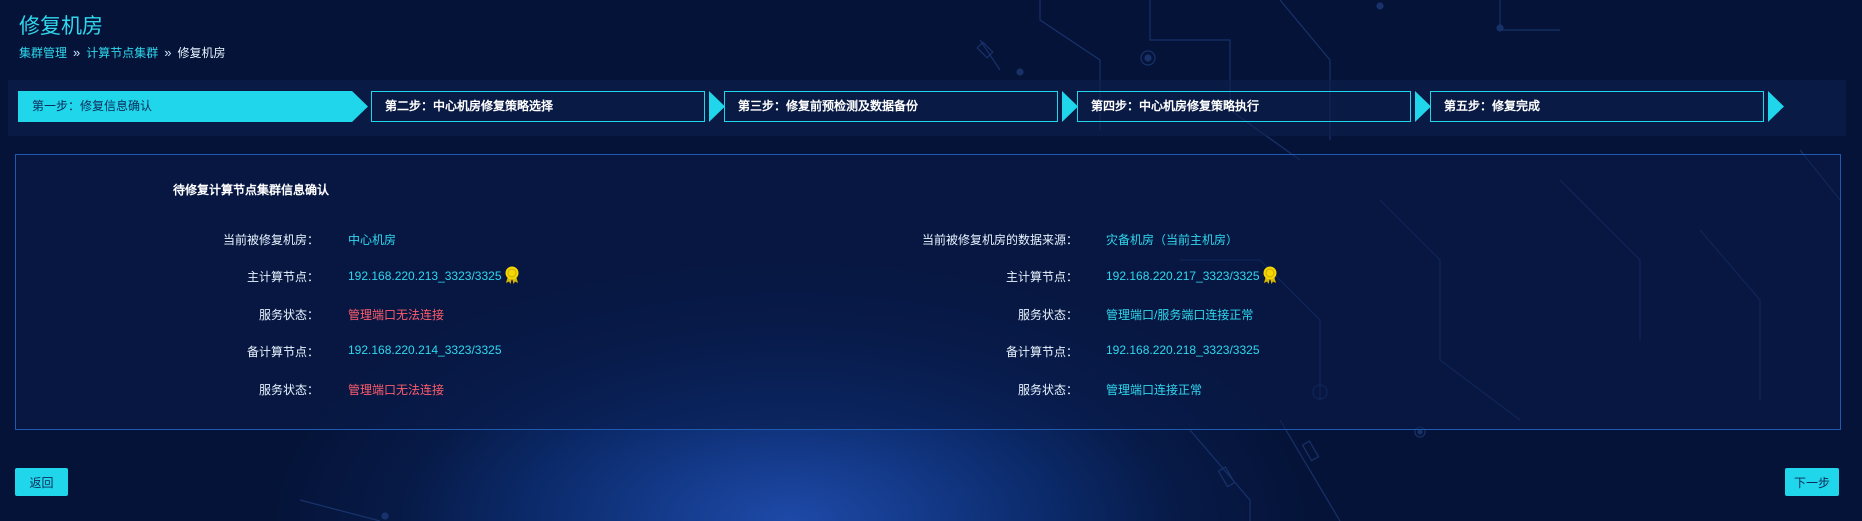  I want to click on step-2-strategy-select: 第二步：中心机房修复策略选择, so click(551, 106).